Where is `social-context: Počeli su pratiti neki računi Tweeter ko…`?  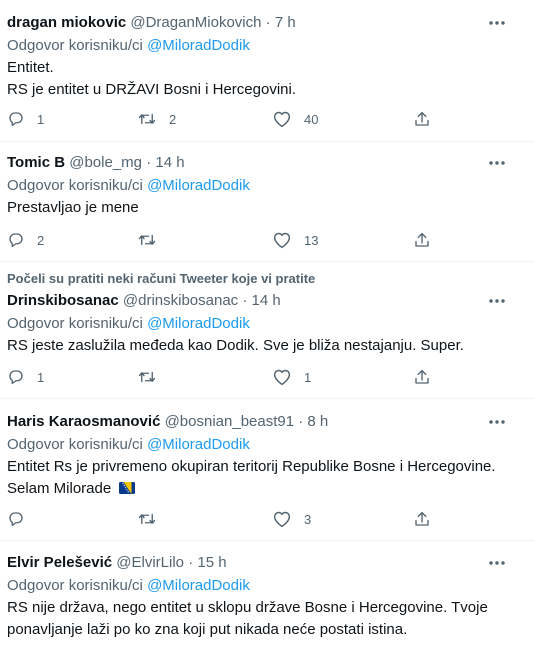
social-context: Počeli su pratiti neki računi Tweeter ko… is located at coordinates (161, 278).